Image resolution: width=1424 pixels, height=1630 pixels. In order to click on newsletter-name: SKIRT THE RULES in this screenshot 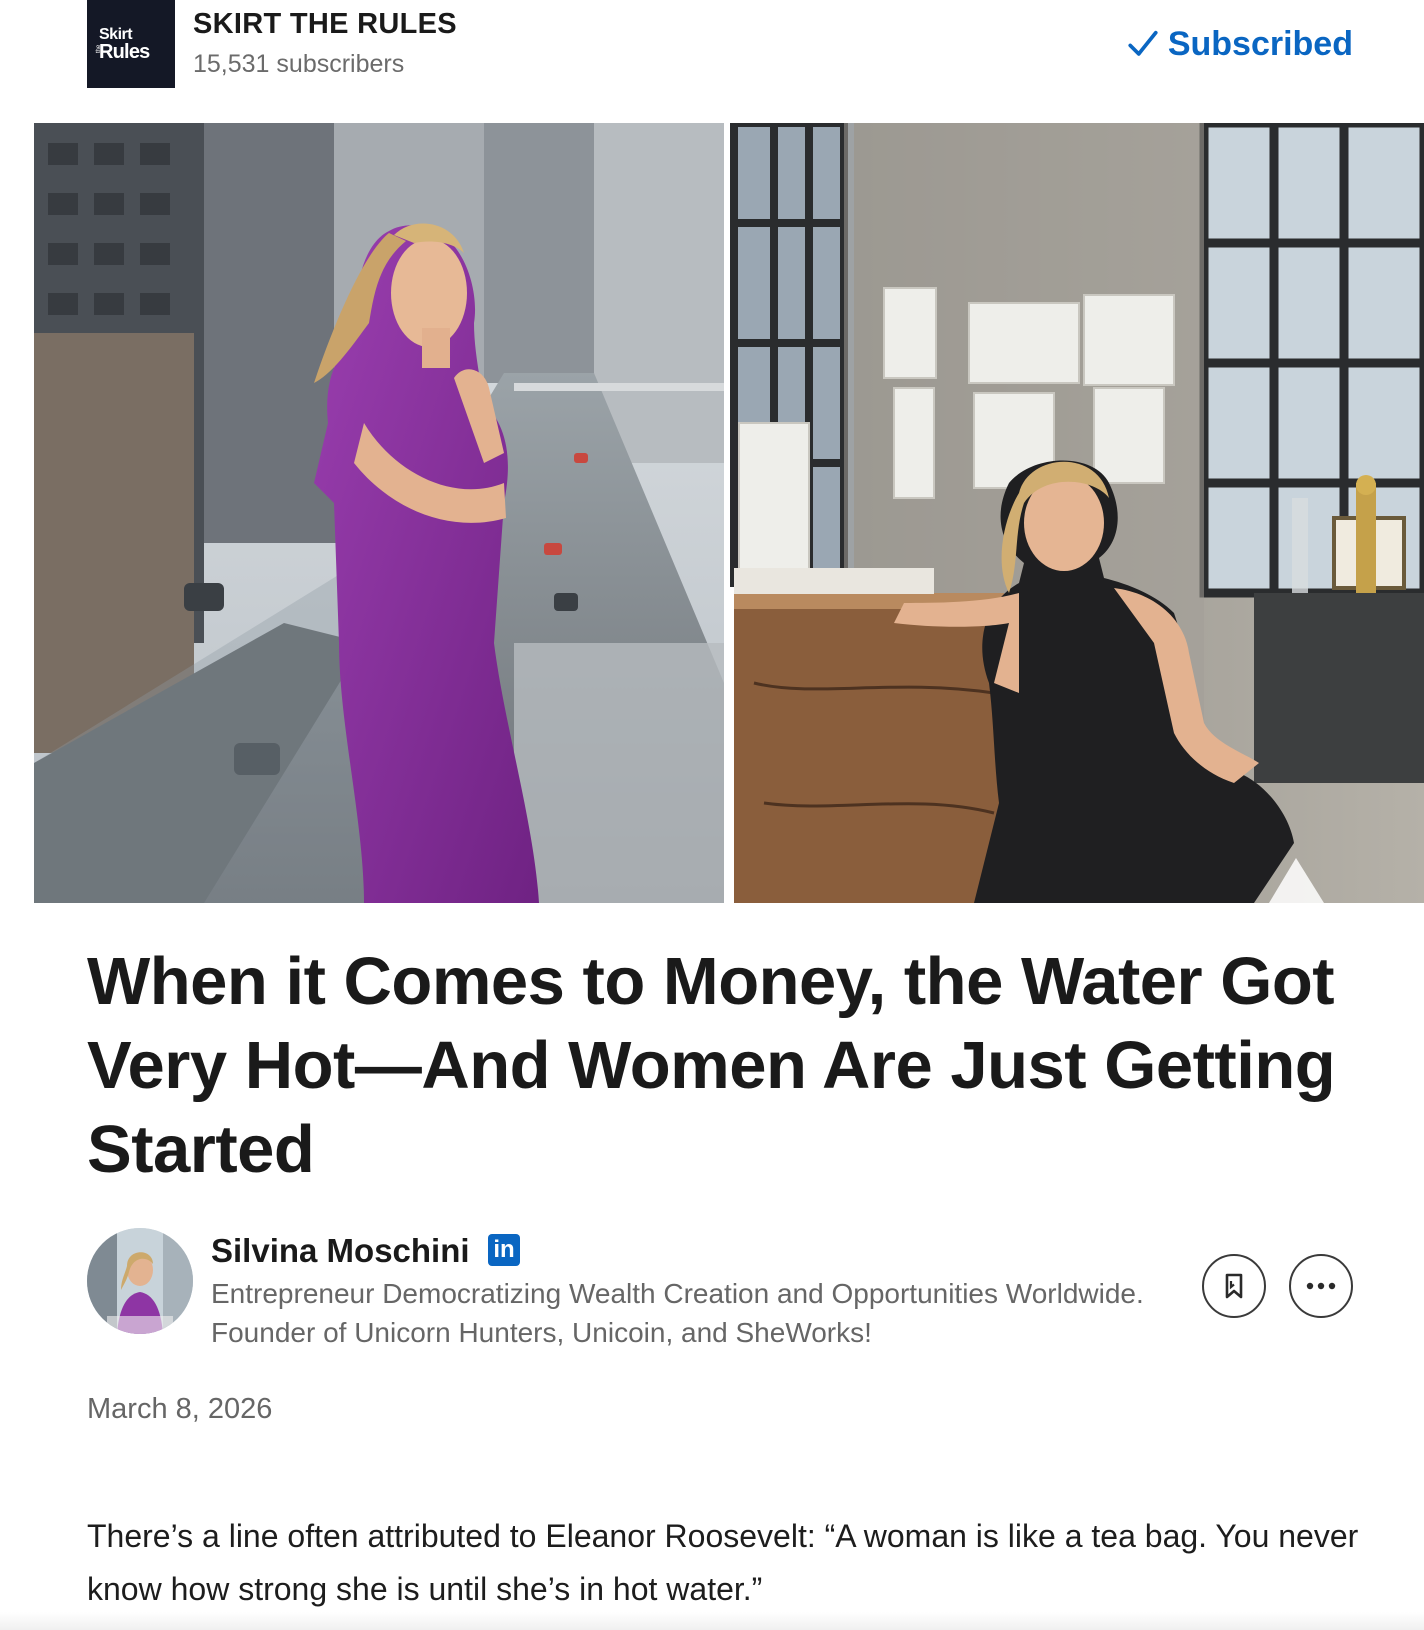, I will do `click(325, 24)`.